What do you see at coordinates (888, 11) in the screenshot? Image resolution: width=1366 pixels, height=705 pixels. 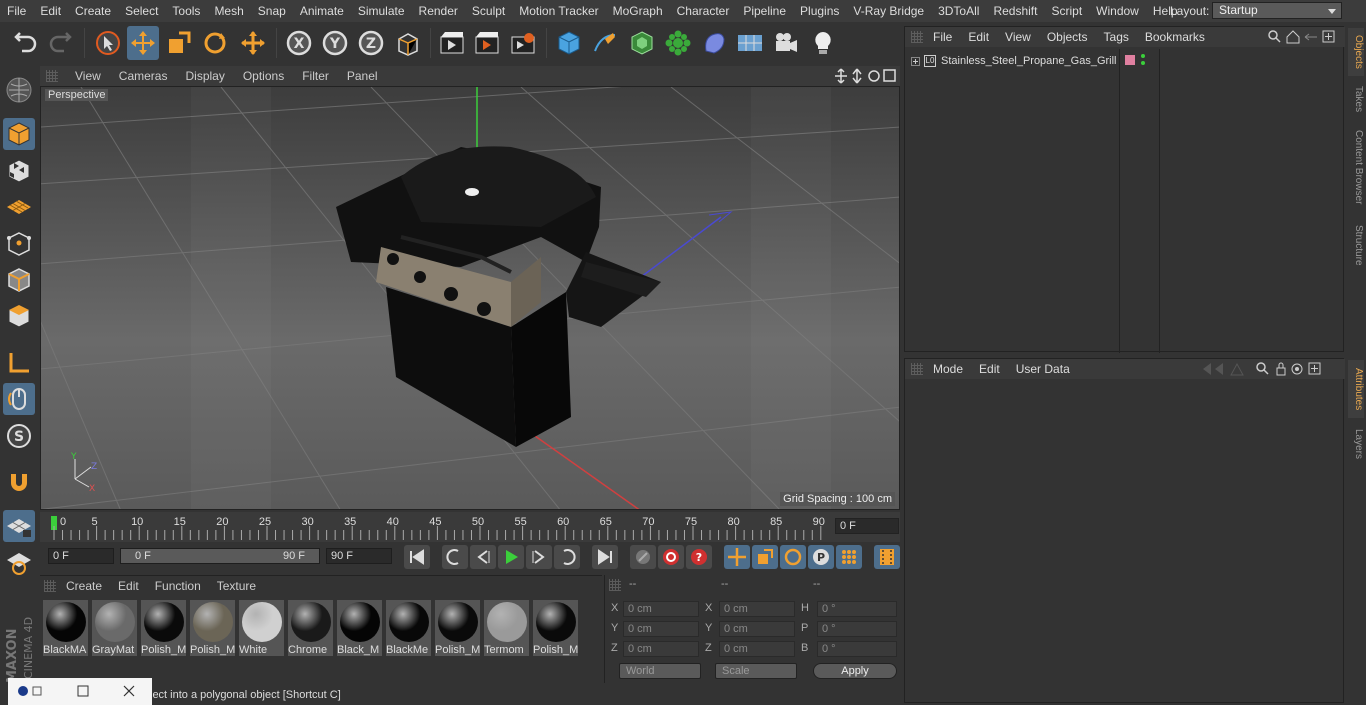 I see `menu-v-ray-bridge: V-Ray Bridge` at bounding box center [888, 11].